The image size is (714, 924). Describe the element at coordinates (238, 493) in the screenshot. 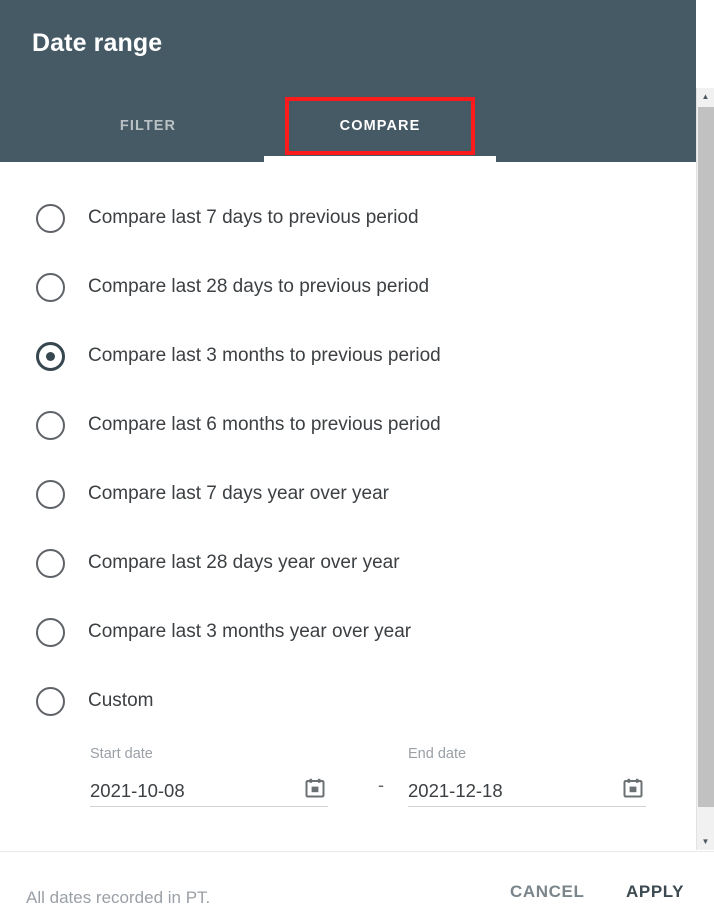

I see `option-label: Compare last 7 days year over year` at that location.